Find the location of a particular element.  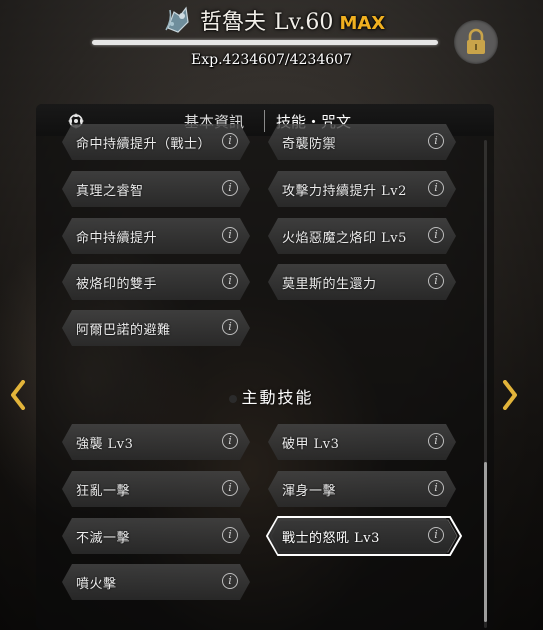

exp-bar-fill is located at coordinates (265, 42).